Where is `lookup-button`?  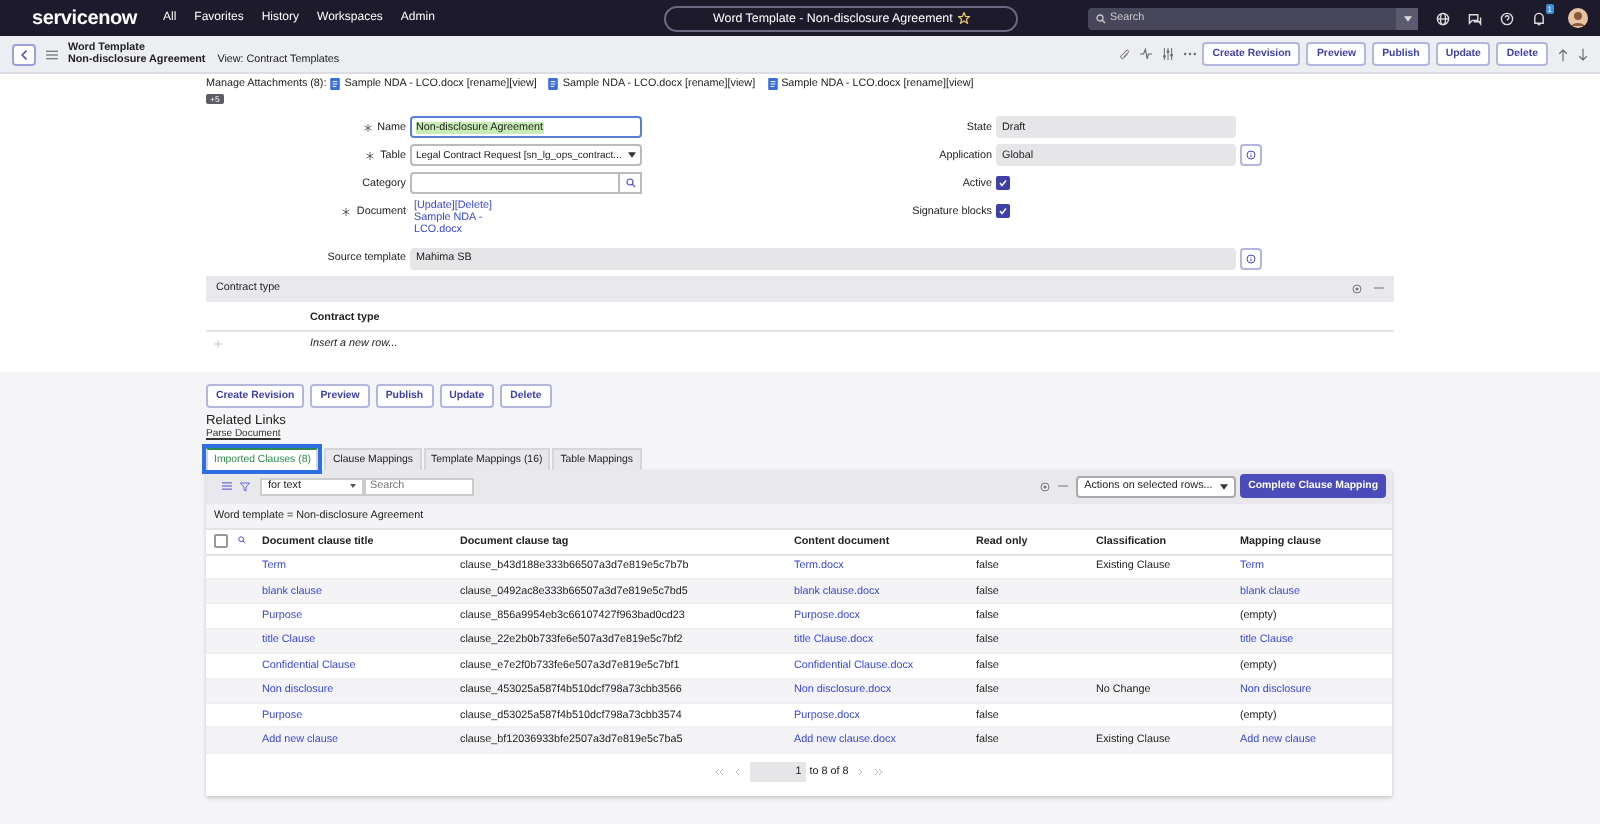
lookup-button is located at coordinates (631, 183).